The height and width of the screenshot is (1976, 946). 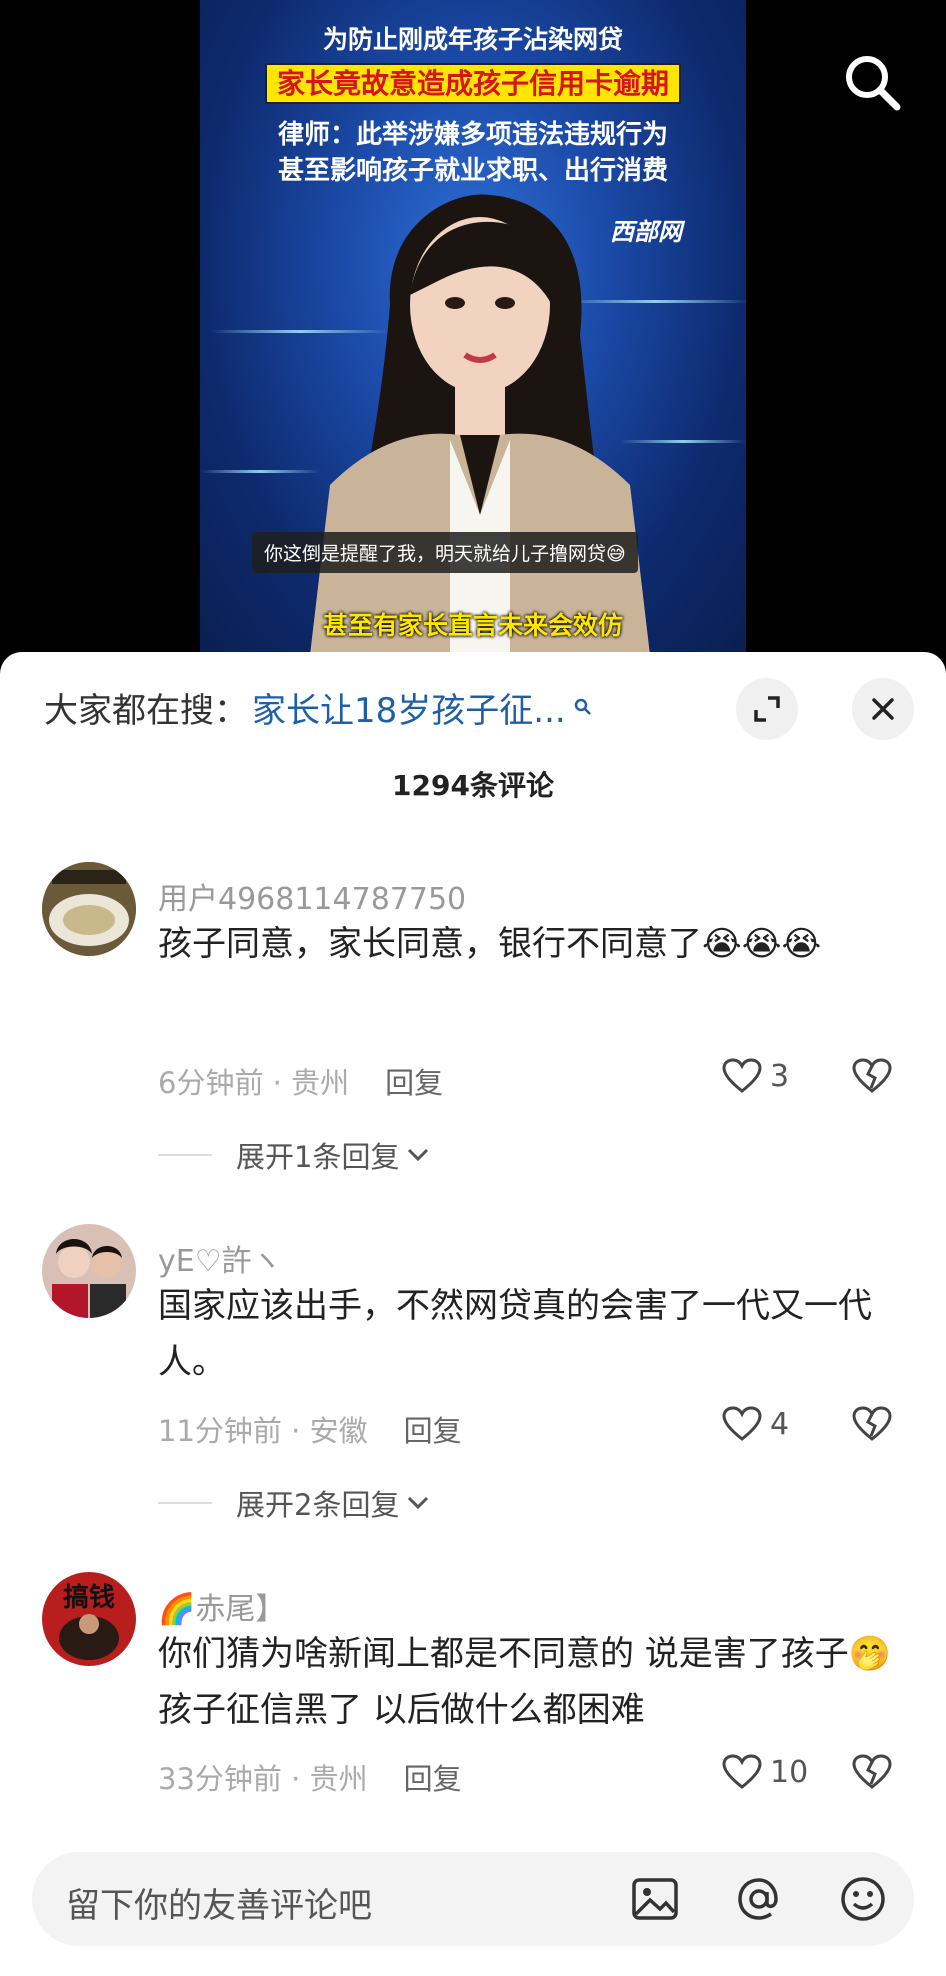 What do you see at coordinates (312, 896) in the screenshot?
I see `comment-username: 用户4968114787750` at bounding box center [312, 896].